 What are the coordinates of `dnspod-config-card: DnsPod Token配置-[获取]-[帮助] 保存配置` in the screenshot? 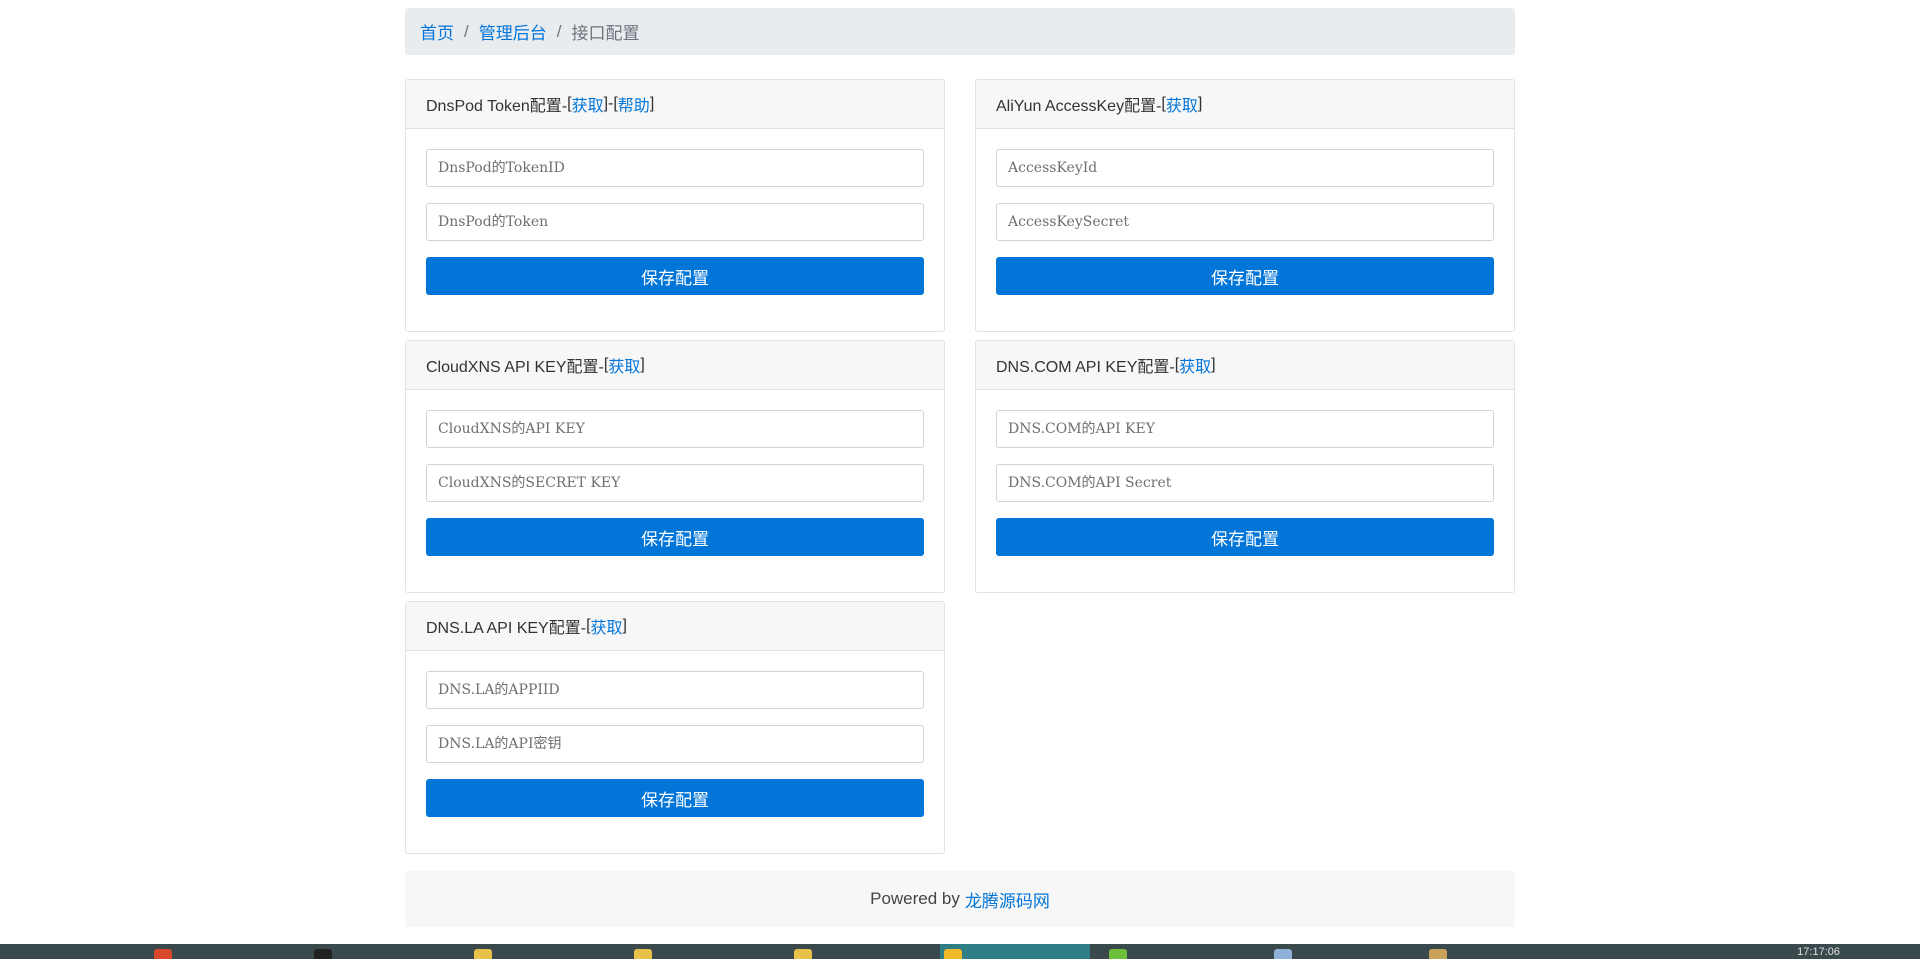 It's located at (675, 205).